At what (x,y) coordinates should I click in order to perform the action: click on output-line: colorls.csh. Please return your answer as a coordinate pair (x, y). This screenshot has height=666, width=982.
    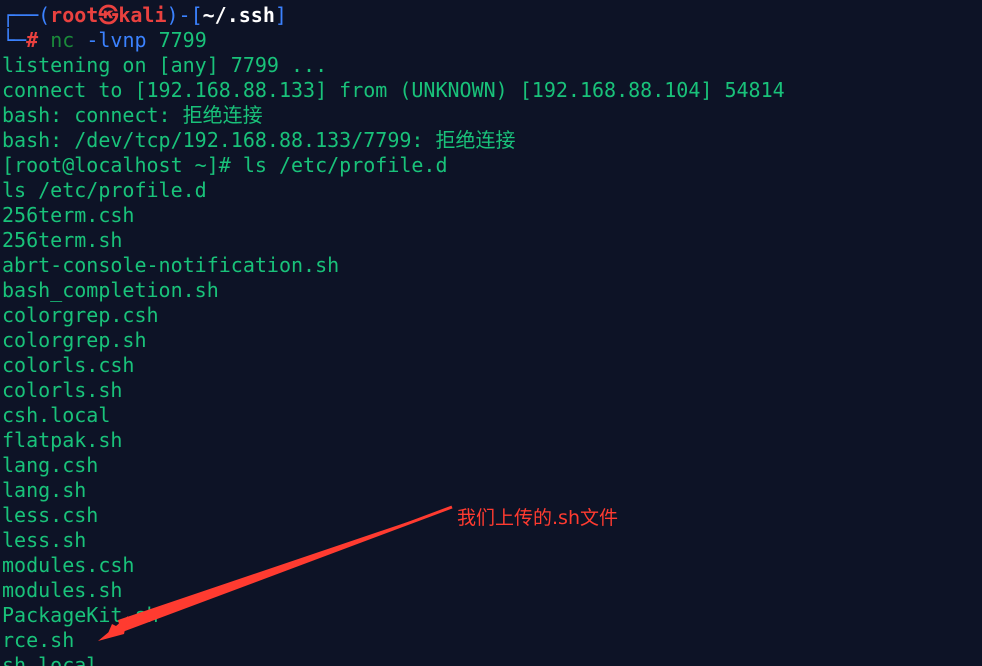
    Looking at the image, I should click on (68, 365).